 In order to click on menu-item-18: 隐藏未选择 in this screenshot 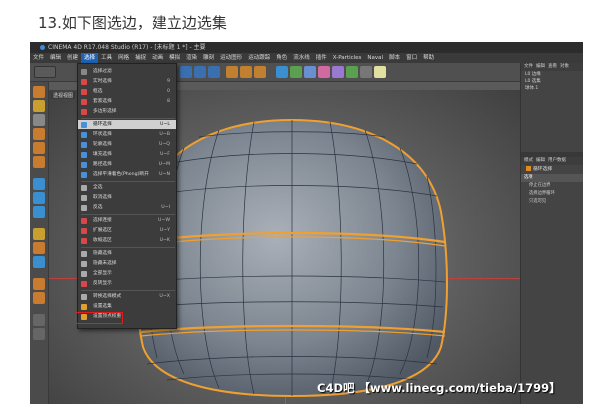, I will do `click(127, 263)`.